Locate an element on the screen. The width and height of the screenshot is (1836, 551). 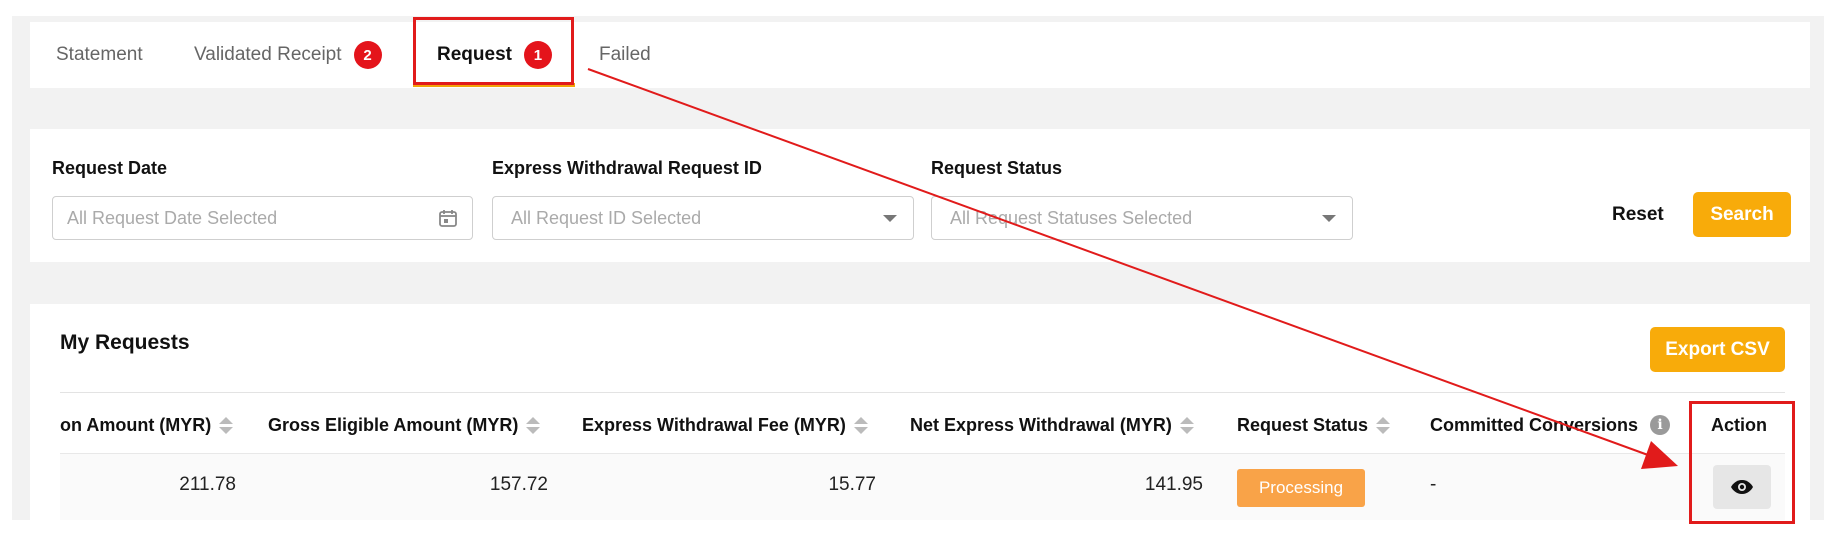
request-status-label: Request Status is located at coordinates (997, 168).